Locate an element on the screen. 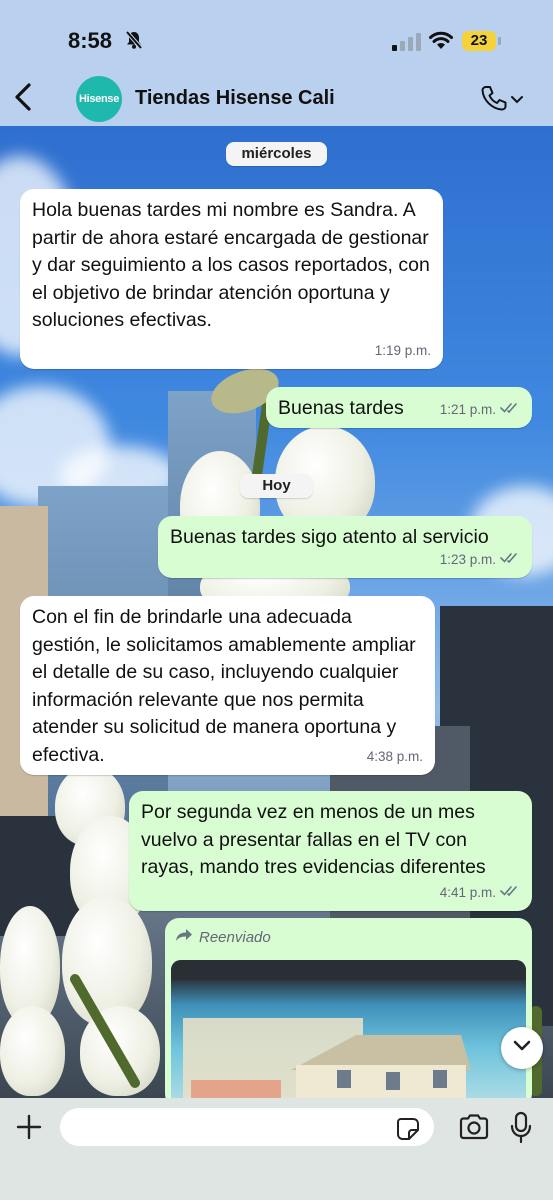 The image size is (553, 1200). message-time: 4:41 p.m. is located at coordinates (467, 892).